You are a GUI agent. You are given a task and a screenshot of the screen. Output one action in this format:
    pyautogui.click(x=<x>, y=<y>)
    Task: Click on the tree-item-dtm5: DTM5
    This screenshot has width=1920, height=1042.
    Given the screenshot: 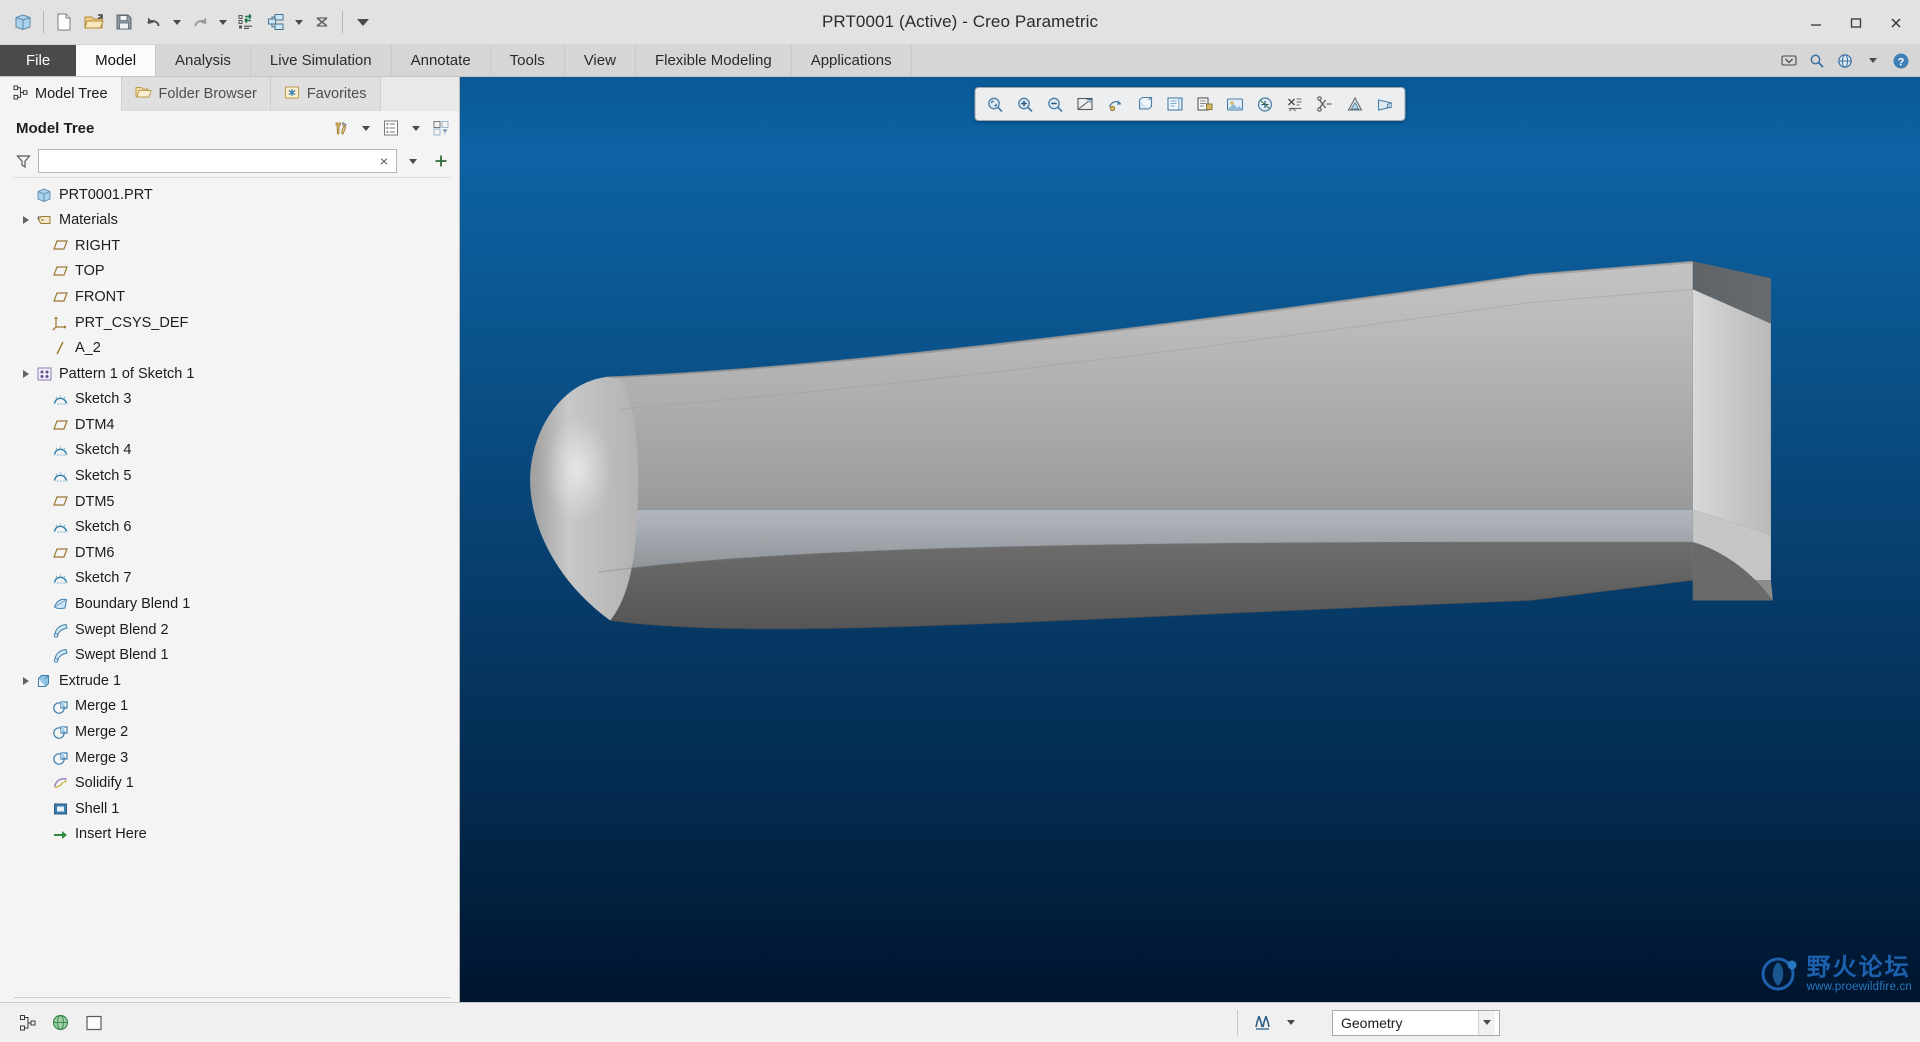 What is the action you would take?
    pyautogui.click(x=232, y=502)
    